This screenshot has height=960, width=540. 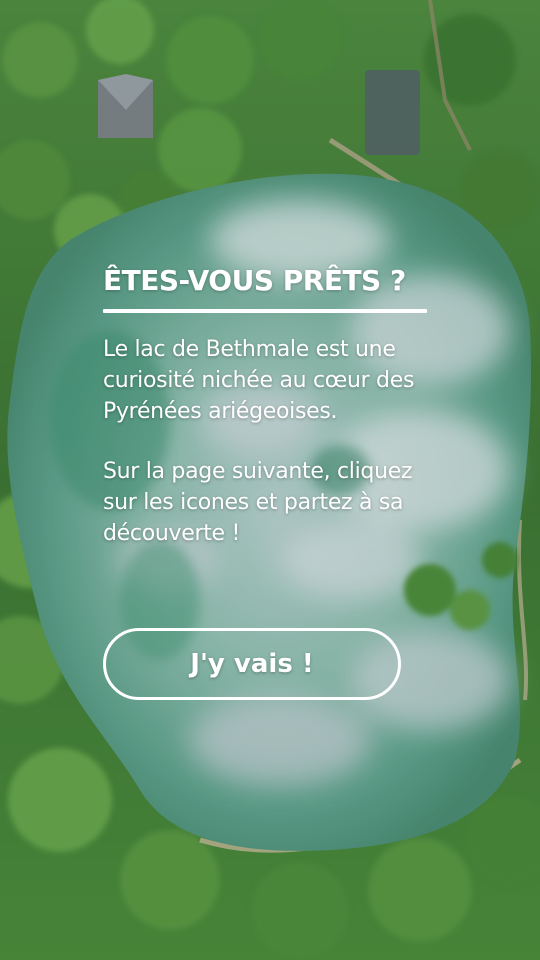 I want to click on page-title: ÊTES-VOUS PRÊTS ?, so click(x=254, y=280).